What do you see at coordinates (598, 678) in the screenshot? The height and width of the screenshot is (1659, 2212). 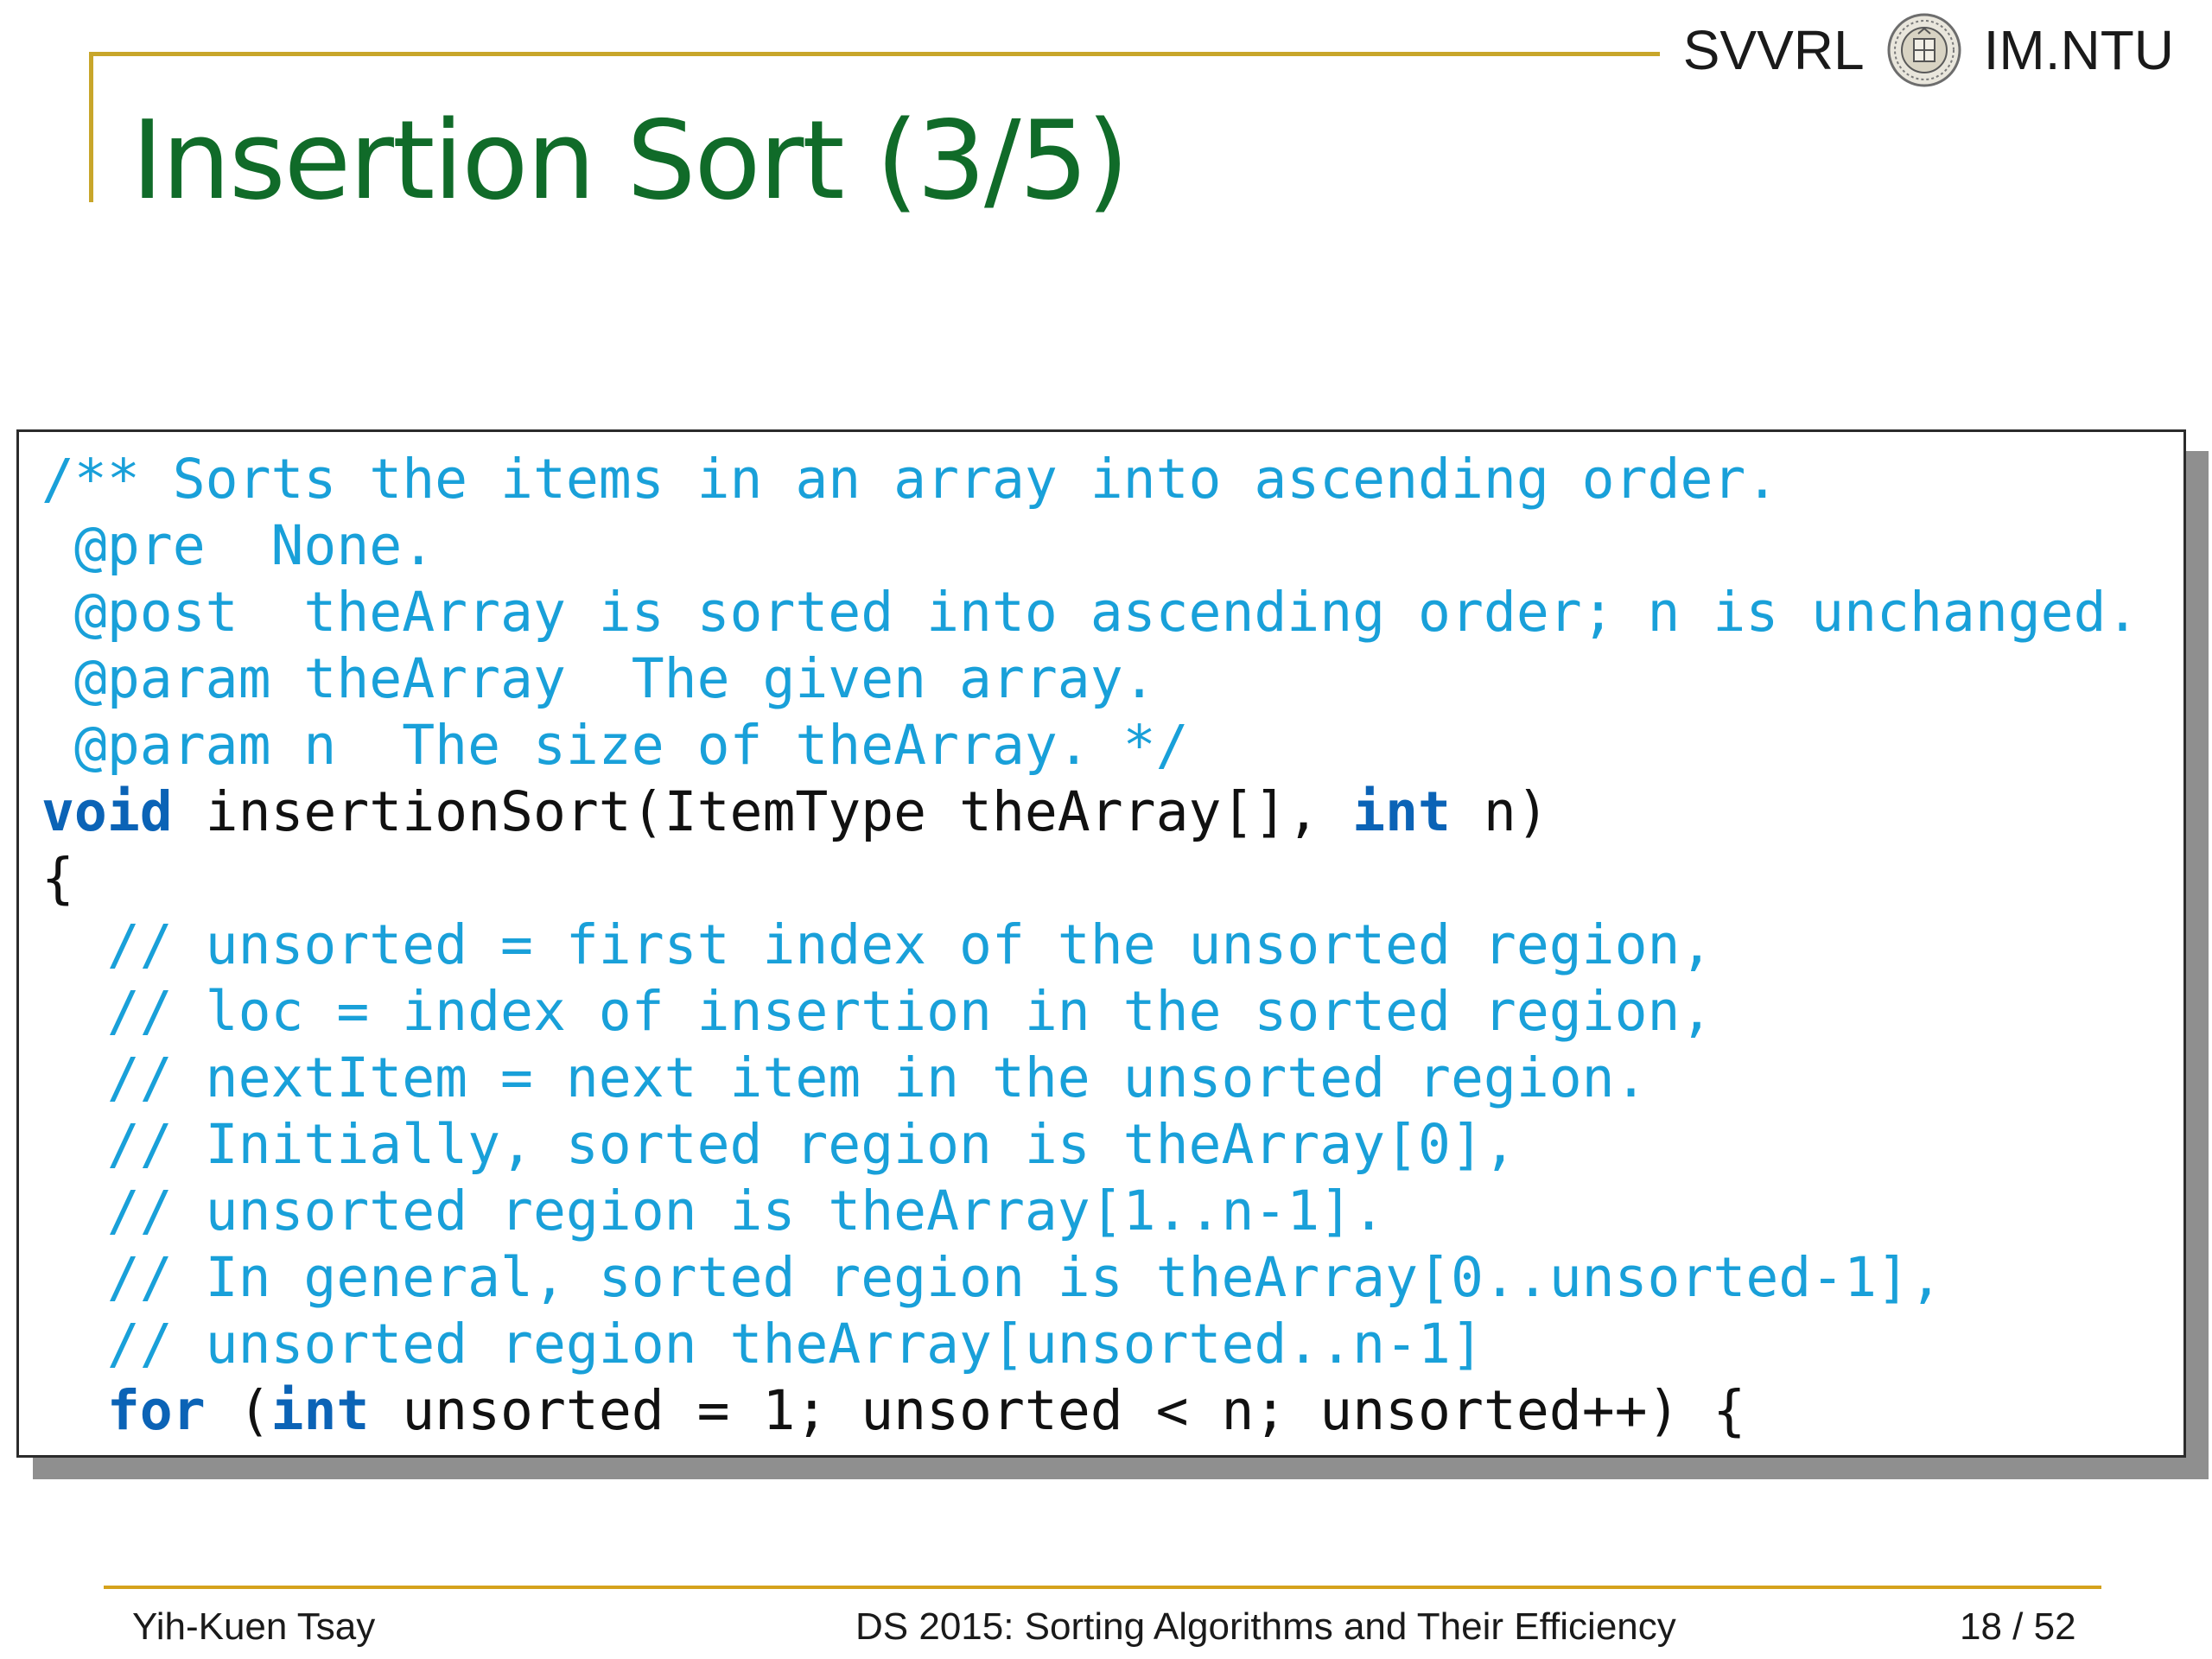 I see `code-comment: @param theArray The given array.` at bounding box center [598, 678].